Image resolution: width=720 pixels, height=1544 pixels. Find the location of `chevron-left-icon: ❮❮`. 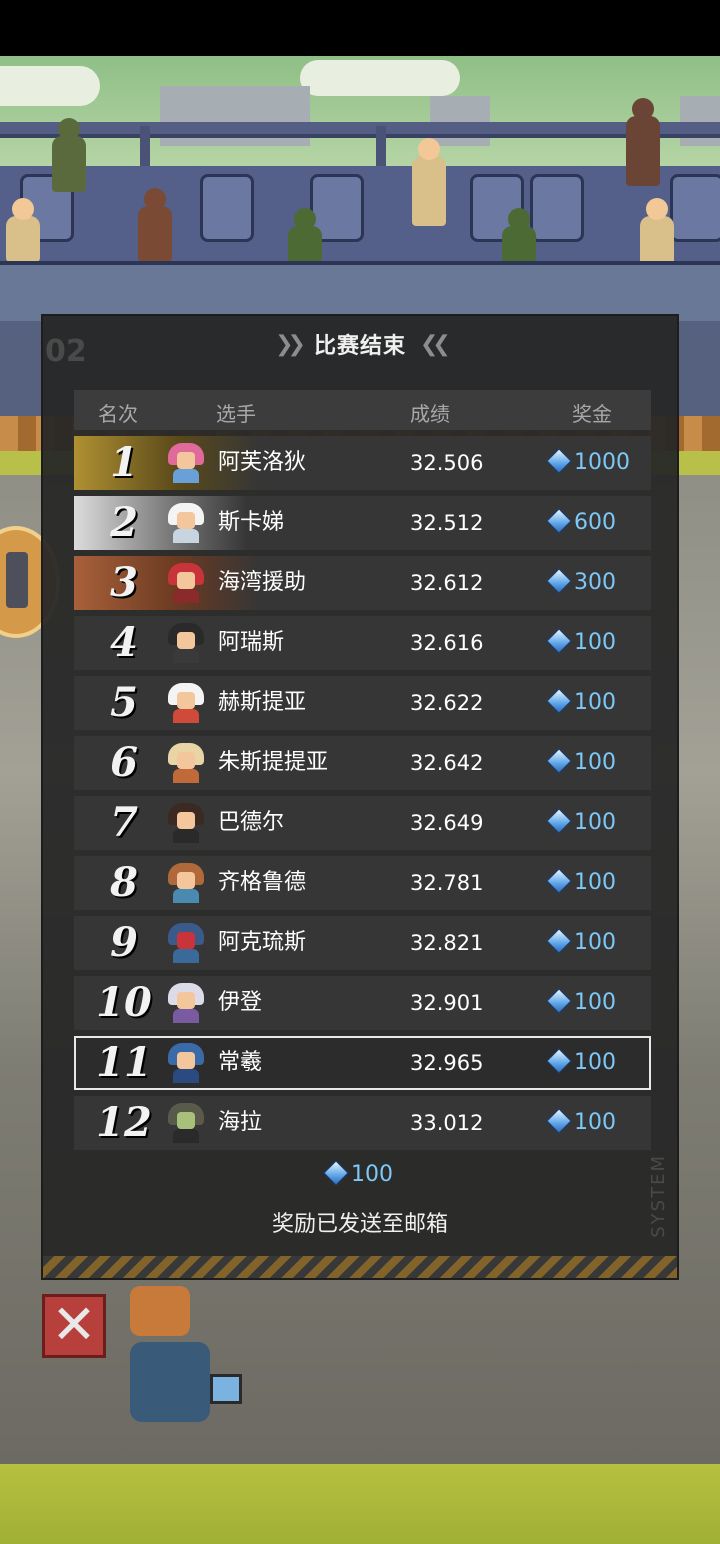

chevron-left-icon: ❮❮ is located at coordinates (435, 344).